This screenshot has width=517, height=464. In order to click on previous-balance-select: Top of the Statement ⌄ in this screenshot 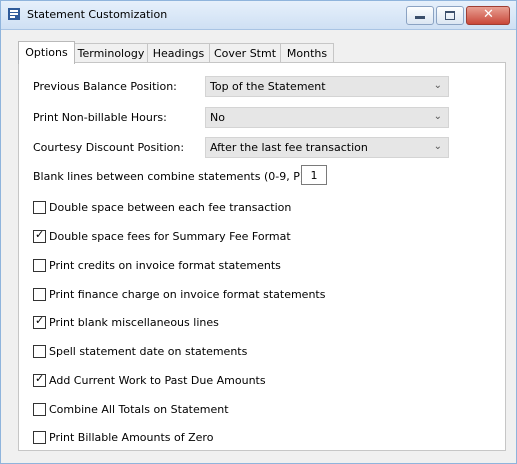, I will do `click(327, 86)`.